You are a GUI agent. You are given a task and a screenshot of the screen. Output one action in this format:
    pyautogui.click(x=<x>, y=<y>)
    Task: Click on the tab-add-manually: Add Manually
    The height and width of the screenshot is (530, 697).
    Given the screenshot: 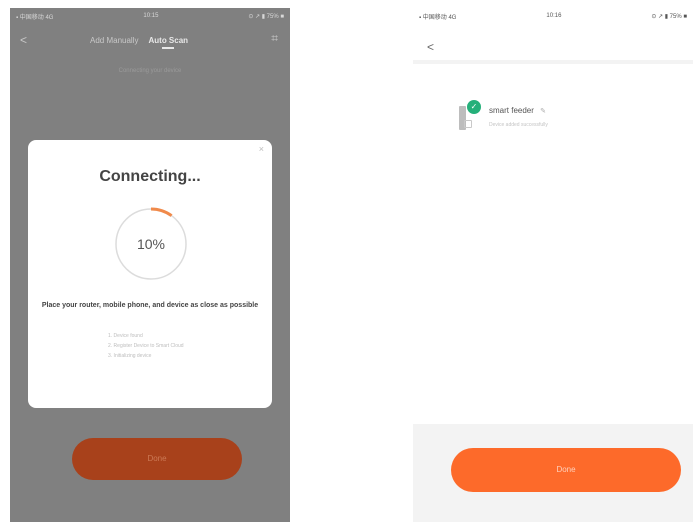 What is the action you would take?
    pyautogui.click(x=114, y=40)
    